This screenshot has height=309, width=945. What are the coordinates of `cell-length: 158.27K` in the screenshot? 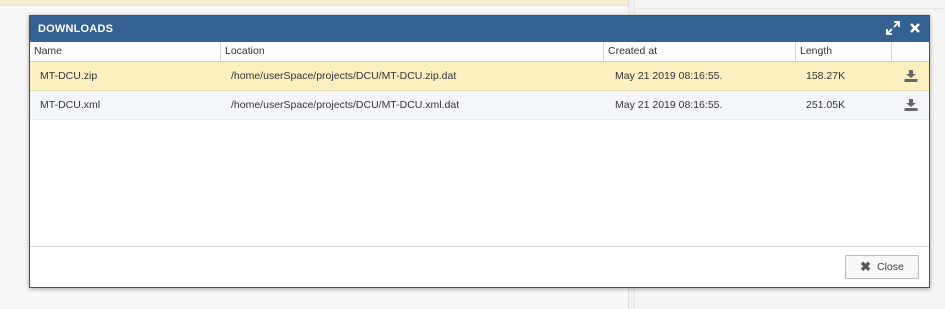 It's located at (826, 76).